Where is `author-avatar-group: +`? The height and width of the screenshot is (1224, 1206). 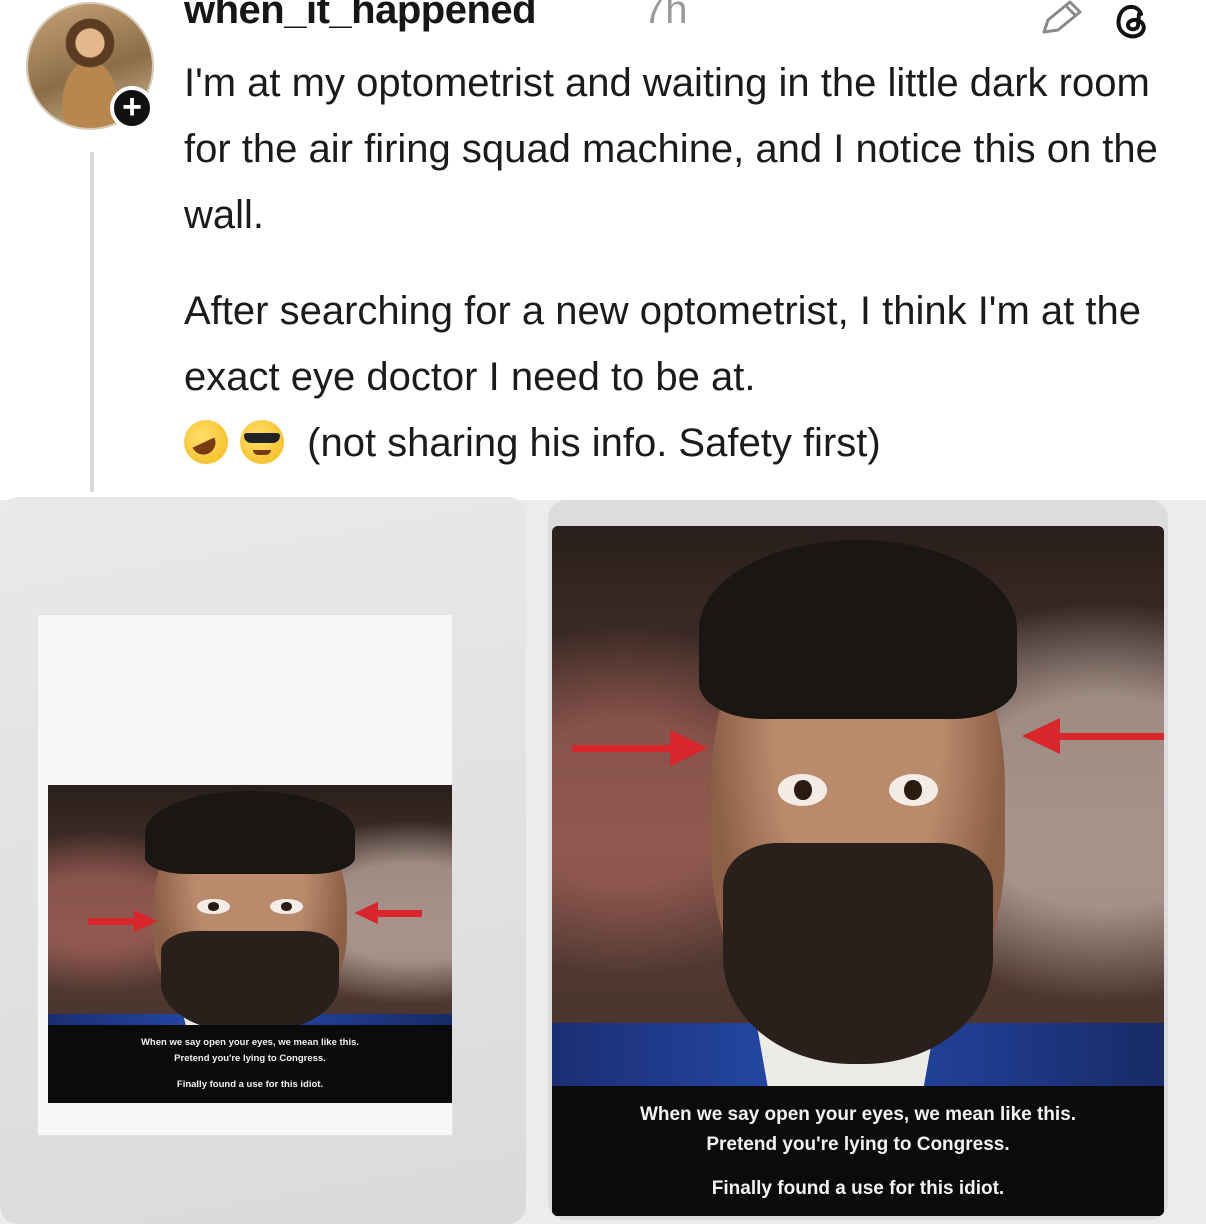 author-avatar-group: + is located at coordinates (92, 67).